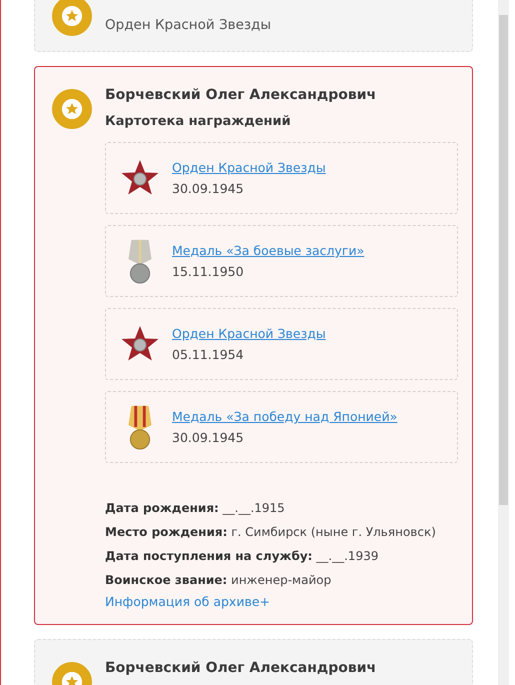  What do you see at coordinates (188, 25) in the screenshot?
I see `award-name: Орден Красной Звезды` at bounding box center [188, 25].